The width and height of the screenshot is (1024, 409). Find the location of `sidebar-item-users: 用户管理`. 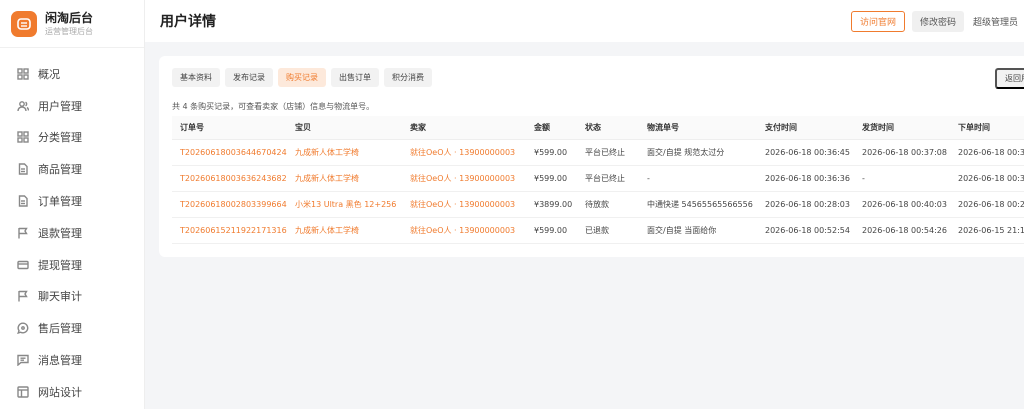

sidebar-item-users: 用户管理 is located at coordinates (72, 106).